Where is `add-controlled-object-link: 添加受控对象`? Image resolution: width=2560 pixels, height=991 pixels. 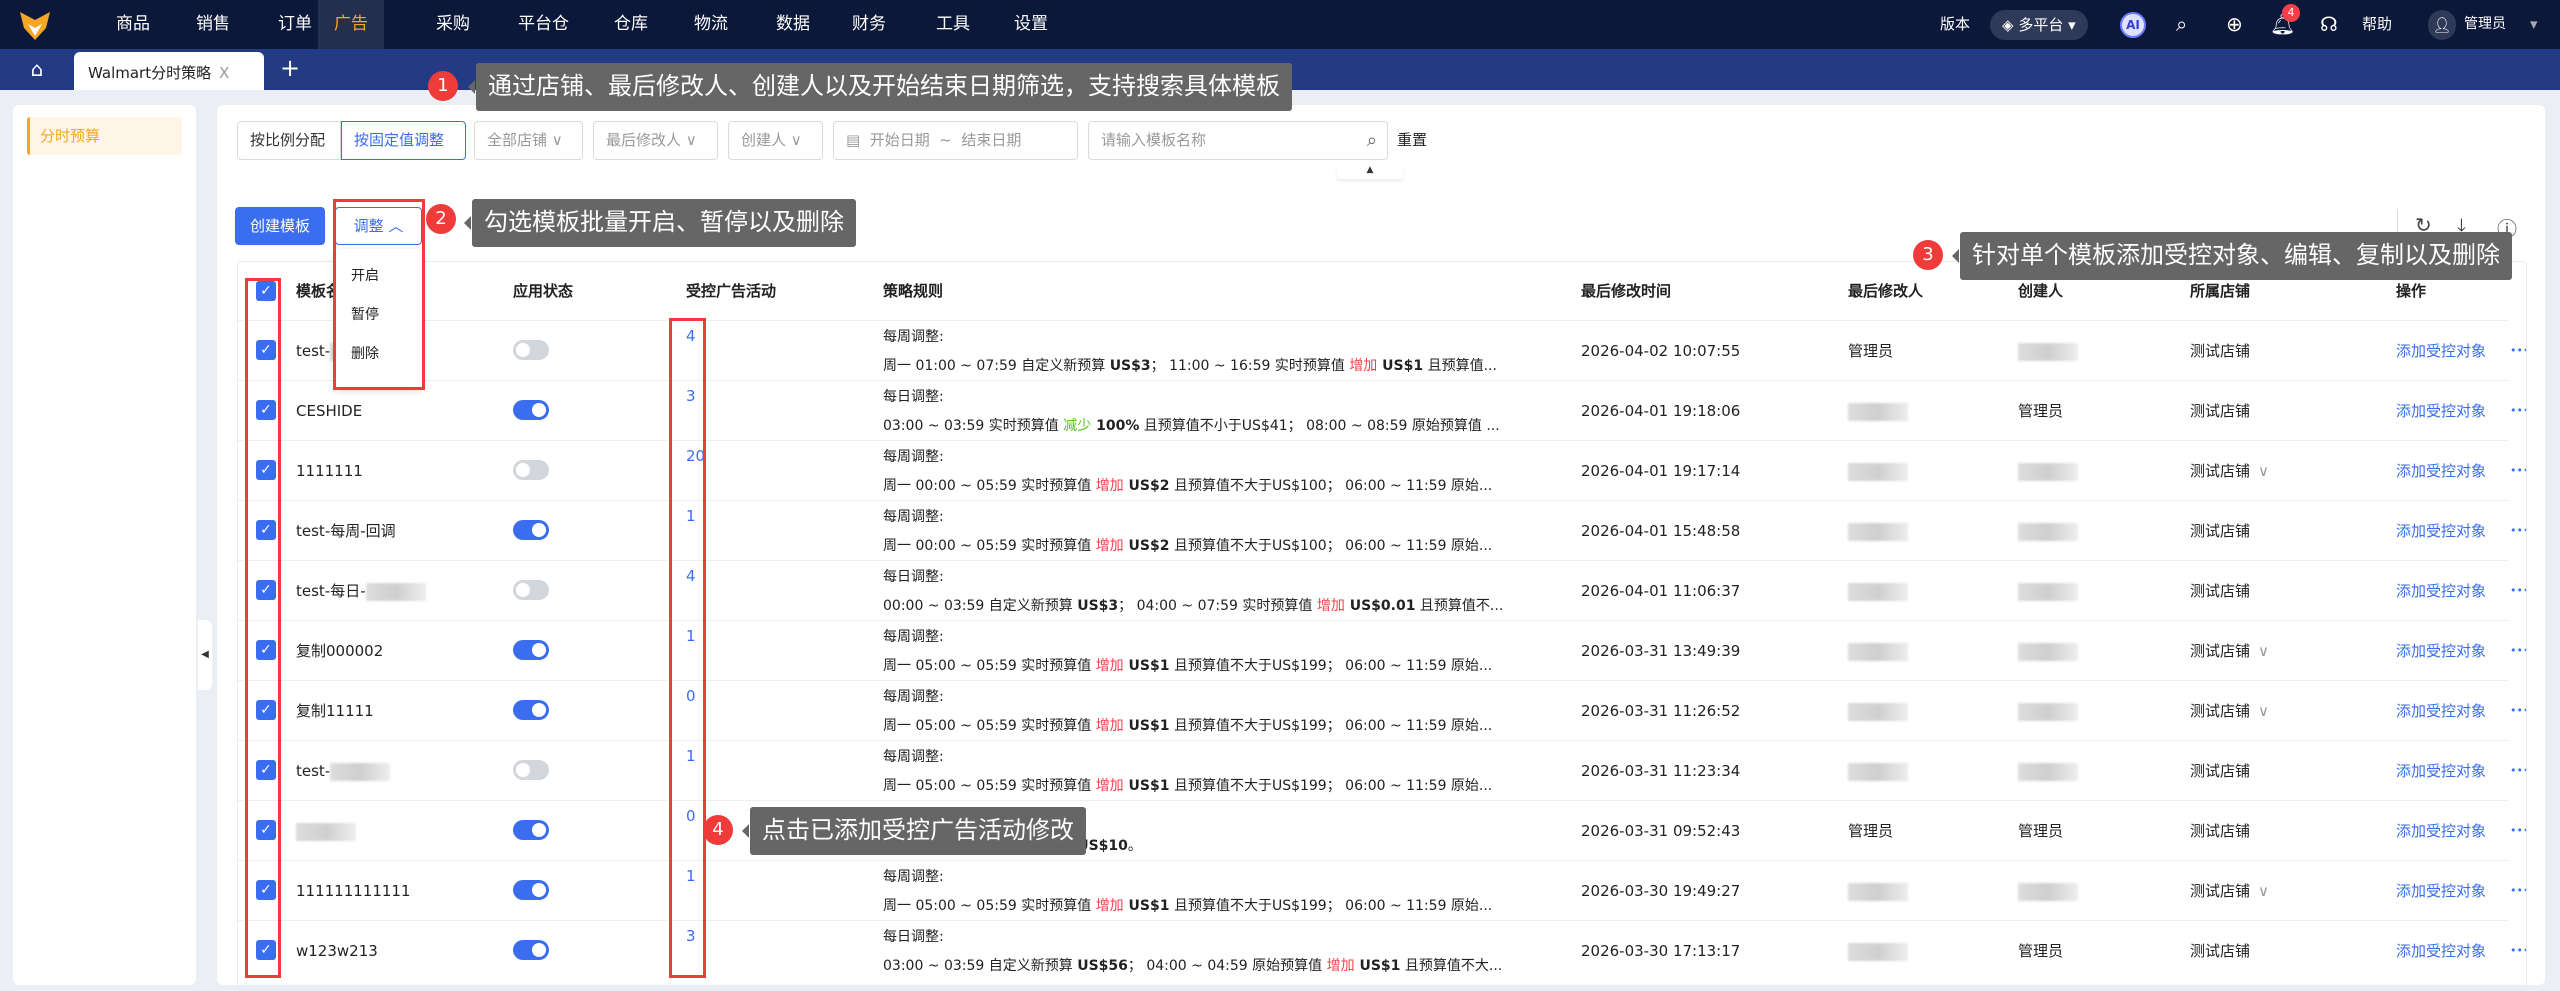 add-controlled-object-link: 添加受控对象 is located at coordinates (2441, 963).